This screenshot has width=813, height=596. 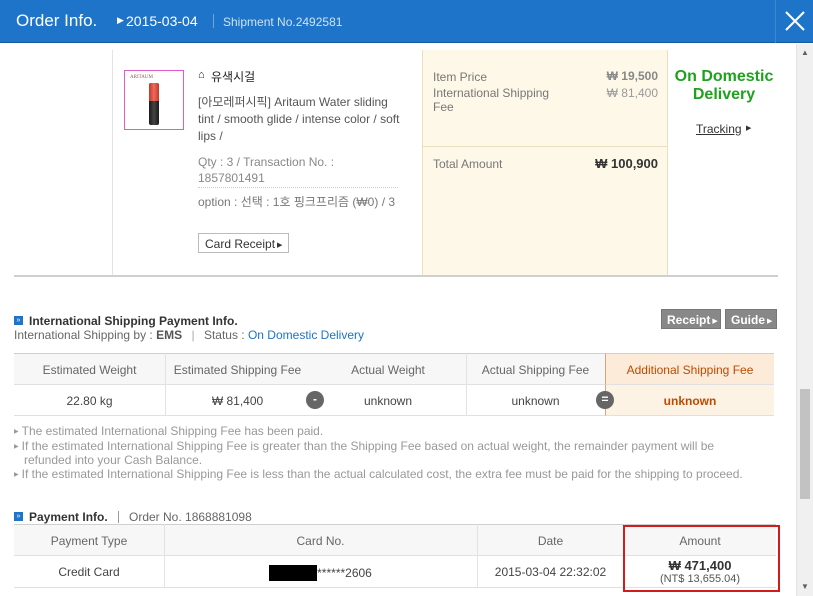 I want to click on actual-weight-value: unknown, so click(x=388, y=400).